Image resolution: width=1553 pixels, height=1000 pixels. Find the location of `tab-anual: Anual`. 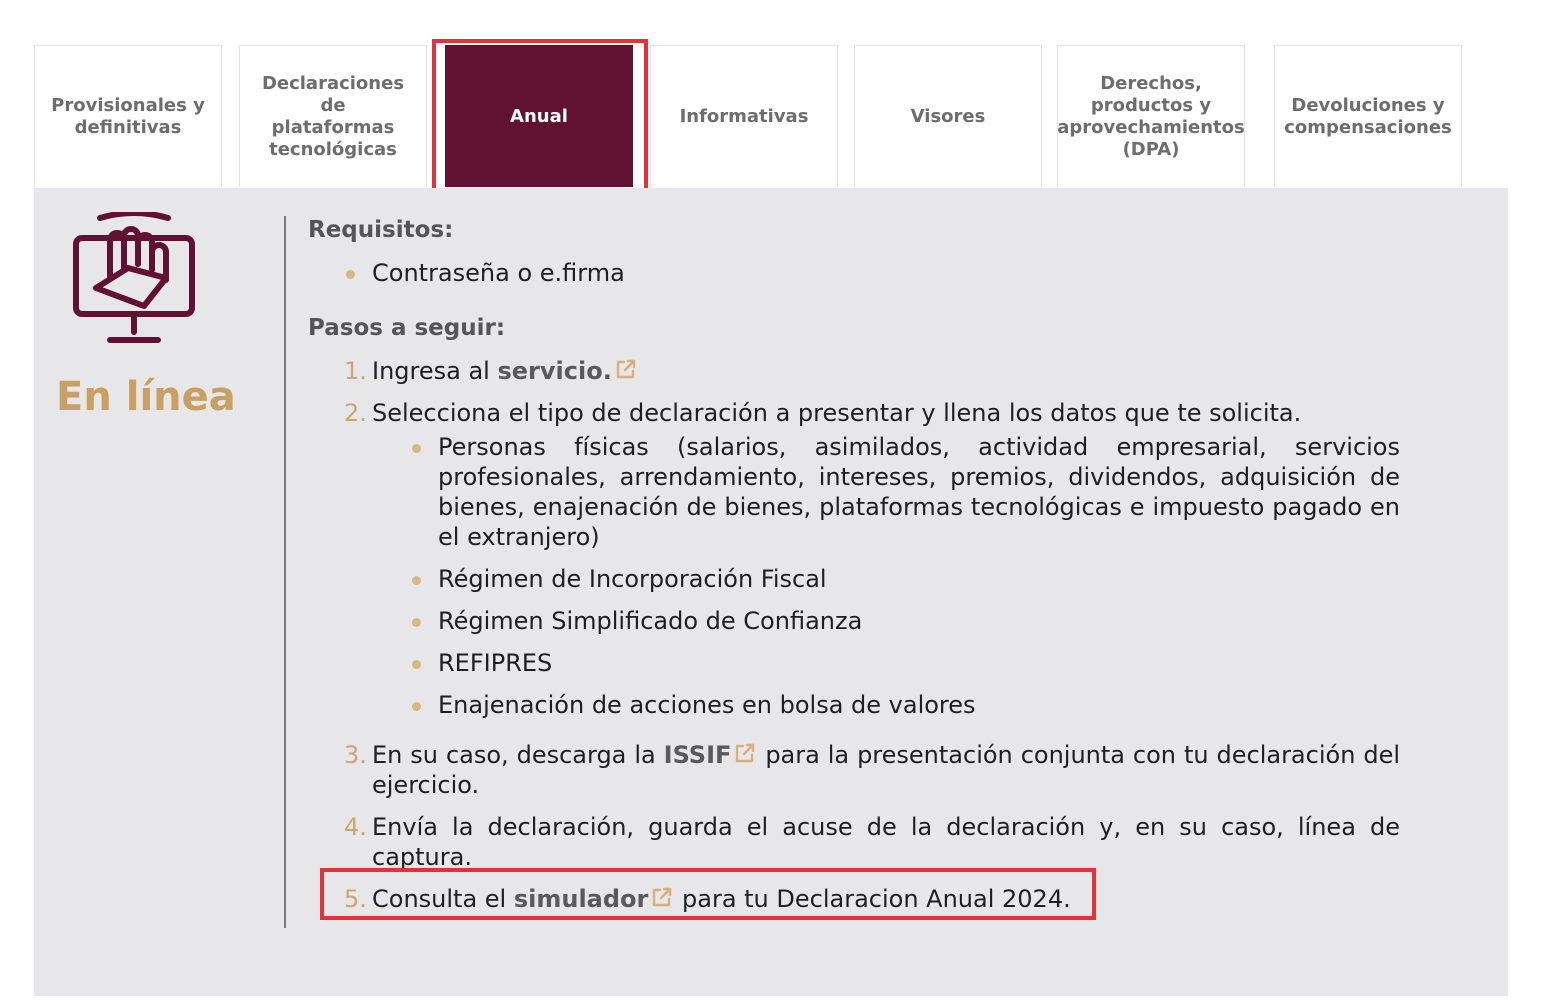

tab-anual: Anual is located at coordinates (539, 116).